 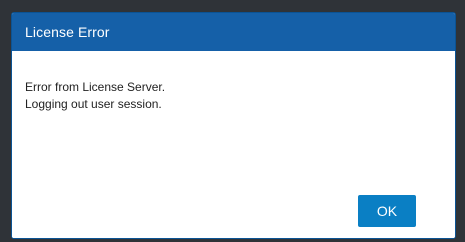 What do you see at coordinates (233, 32) in the screenshot?
I see `dialog-title-bar: License Error` at bounding box center [233, 32].